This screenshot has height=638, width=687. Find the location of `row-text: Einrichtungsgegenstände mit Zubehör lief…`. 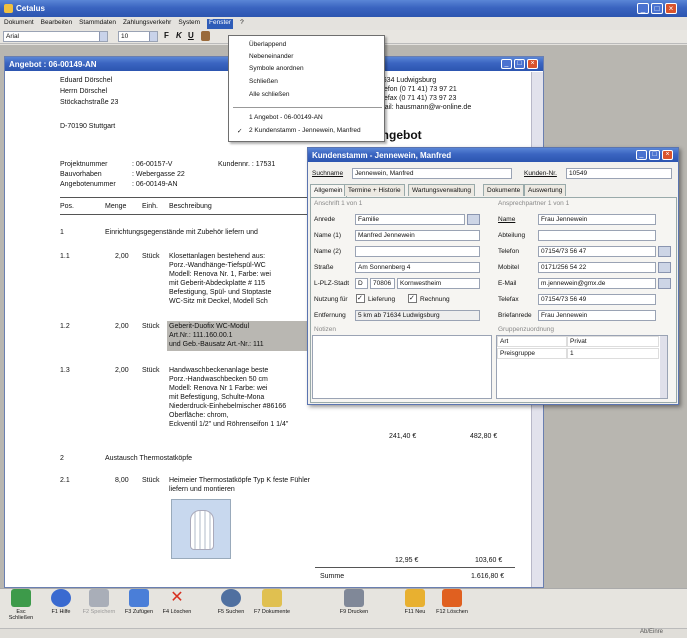

row-text: Einrichtungsgegenstände mit Zubehör lief… is located at coordinates (181, 232).